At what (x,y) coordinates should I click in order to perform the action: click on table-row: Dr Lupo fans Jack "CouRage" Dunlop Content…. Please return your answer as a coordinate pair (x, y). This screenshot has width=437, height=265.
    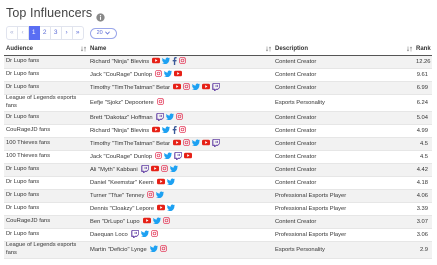
    Looking at the image, I should click on (218, 75).